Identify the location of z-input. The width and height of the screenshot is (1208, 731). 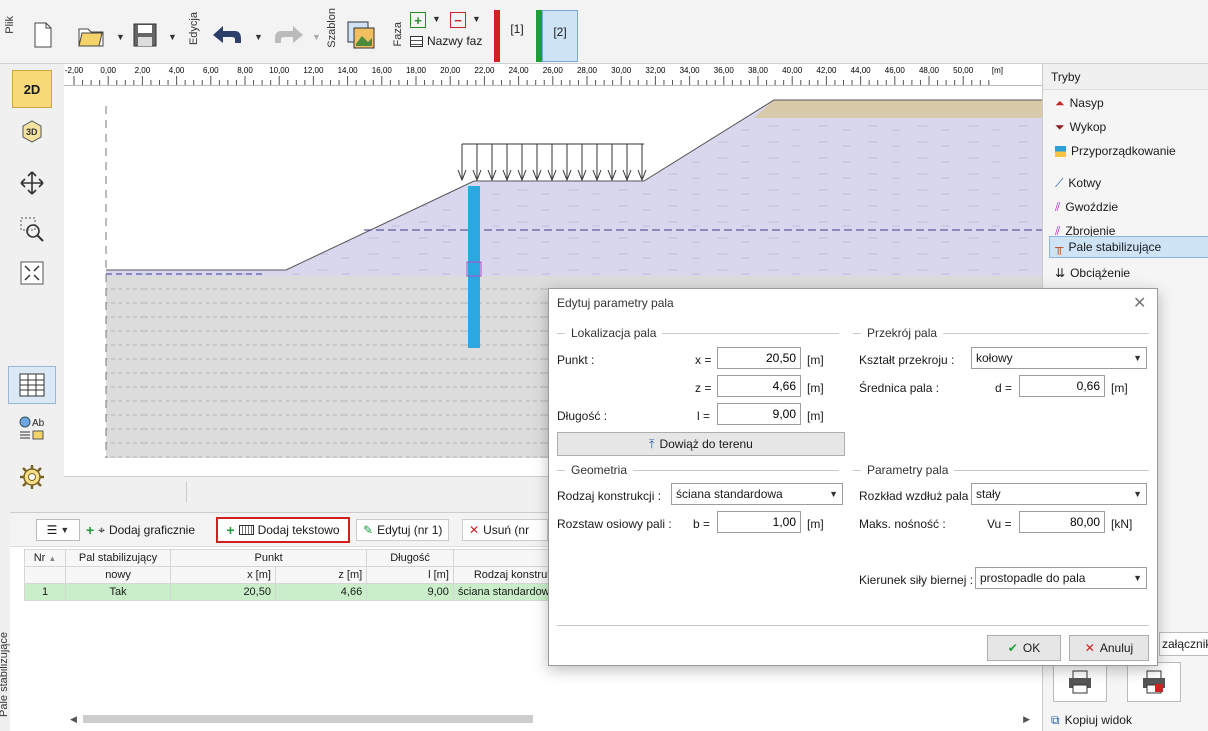
(759, 386).